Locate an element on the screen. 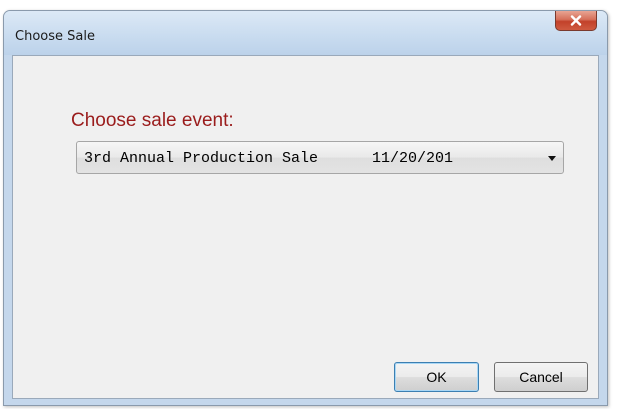  sale-event-selected-value: 3rd Annual Production Sale 11/20/201 is located at coordinates (269, 158).